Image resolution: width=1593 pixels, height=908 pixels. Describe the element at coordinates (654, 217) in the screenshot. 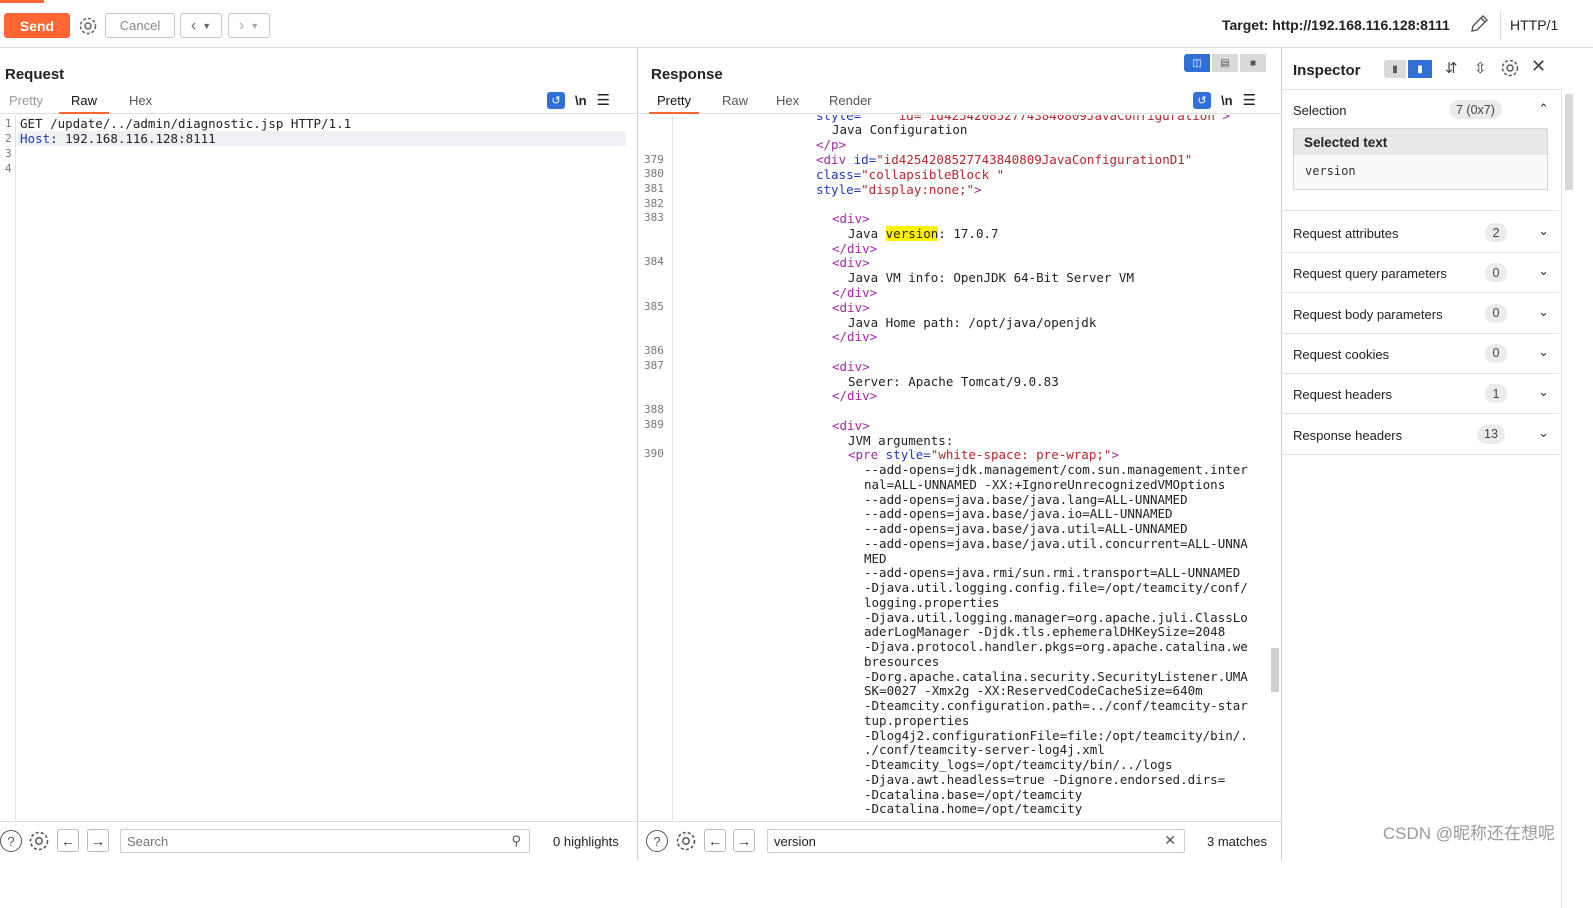

I see `line-number: 383` at that location.